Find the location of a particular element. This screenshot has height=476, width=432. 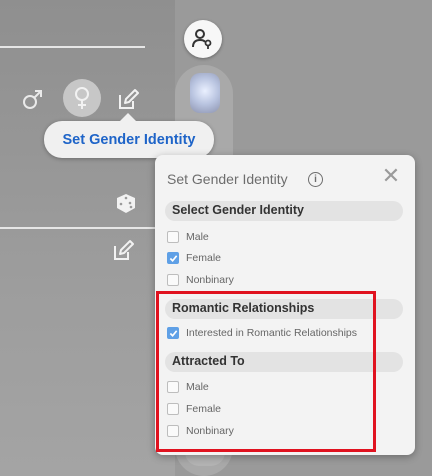

close-icon: ✕ is located at coordinates (391, 176).